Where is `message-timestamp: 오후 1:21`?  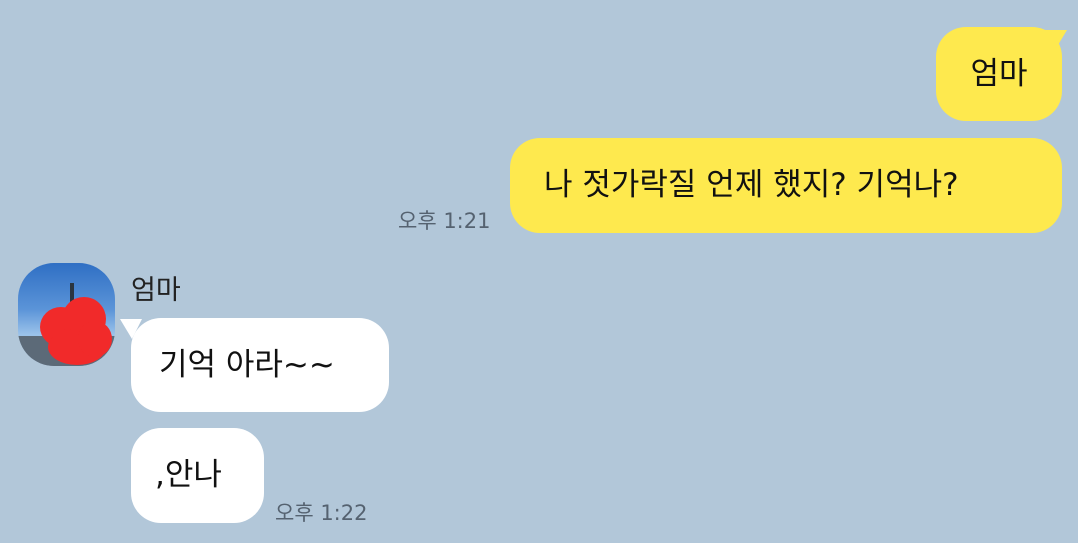 message-timestamp: 오후 1:21 is located at coordinates (444, 221).